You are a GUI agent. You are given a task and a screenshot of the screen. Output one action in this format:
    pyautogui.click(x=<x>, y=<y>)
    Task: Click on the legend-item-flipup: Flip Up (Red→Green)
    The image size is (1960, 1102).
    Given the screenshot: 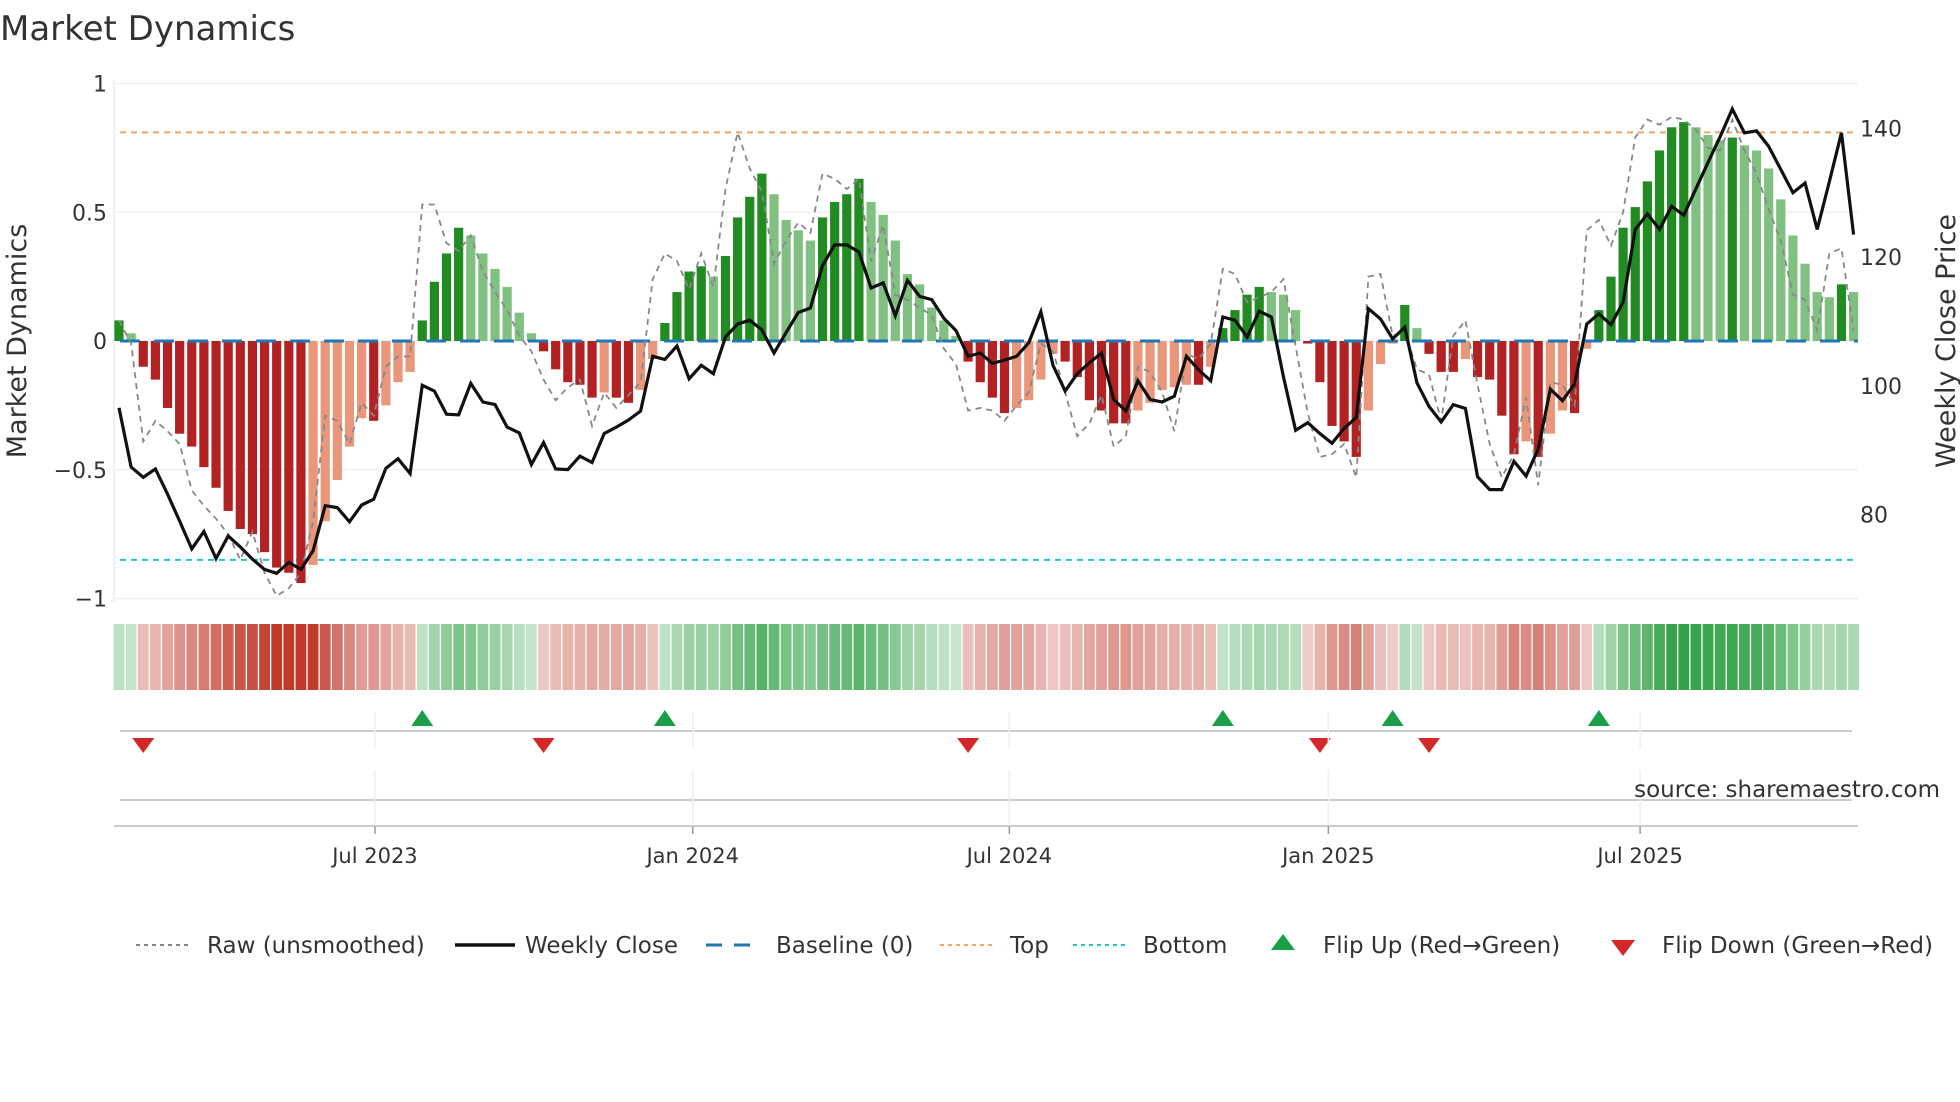 What is the action you would take?
    pyautogui.click(x=1415, y=946)
    